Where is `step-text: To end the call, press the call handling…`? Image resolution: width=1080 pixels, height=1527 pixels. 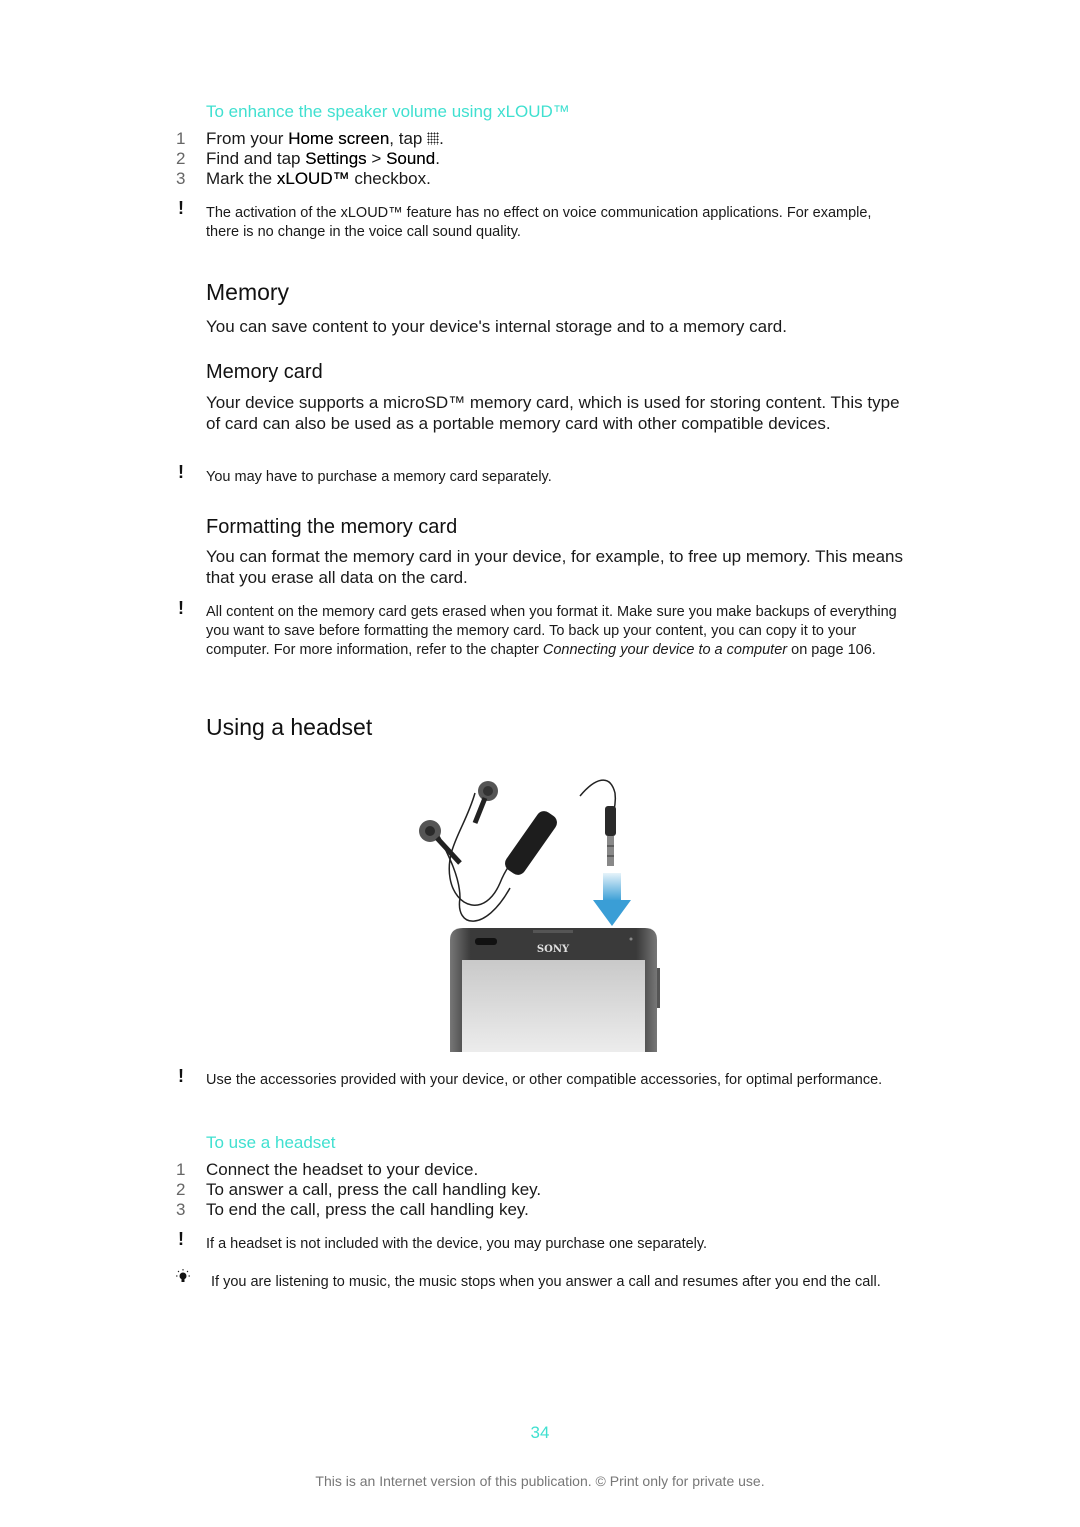 step-text: To end the call, press the call handling… is located at coordinates (367, 1209).